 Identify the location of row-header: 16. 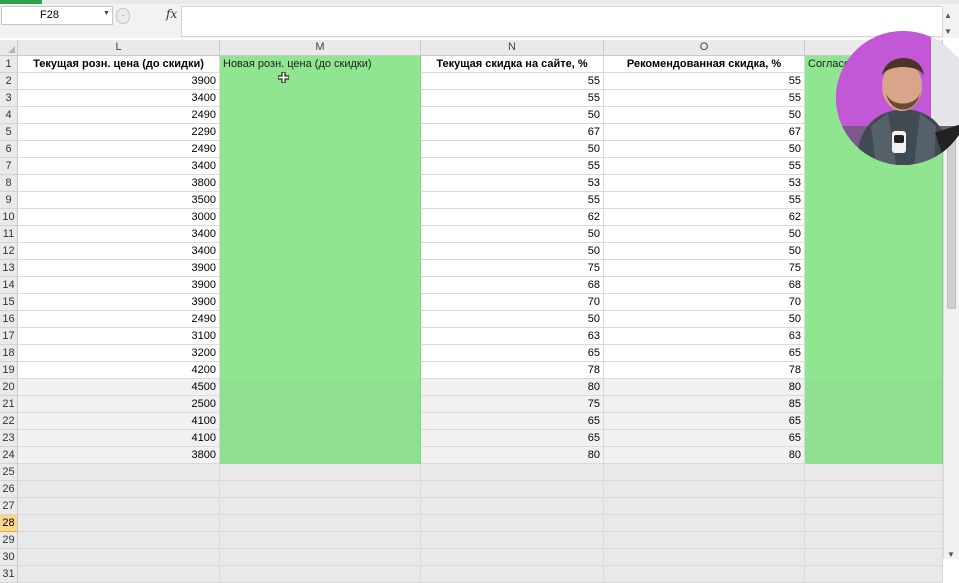
(9, 319).